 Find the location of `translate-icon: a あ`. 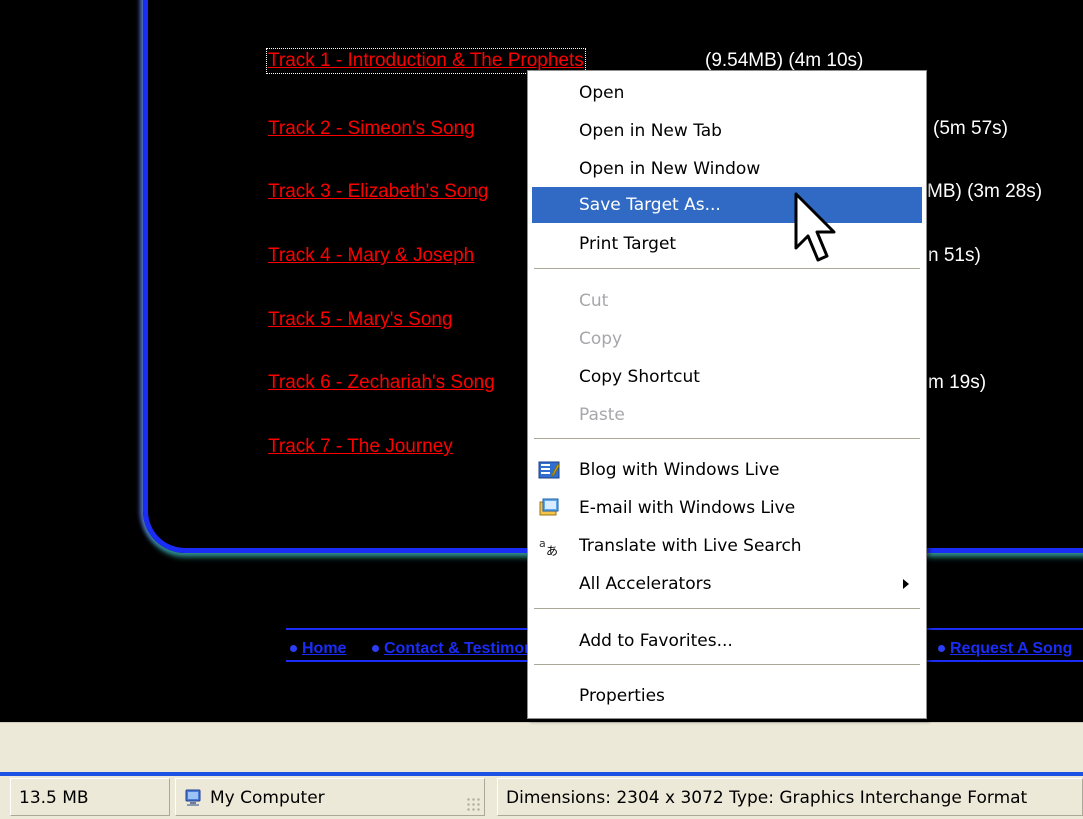

translate-icon: a あ is located at coordinates (548, 546).